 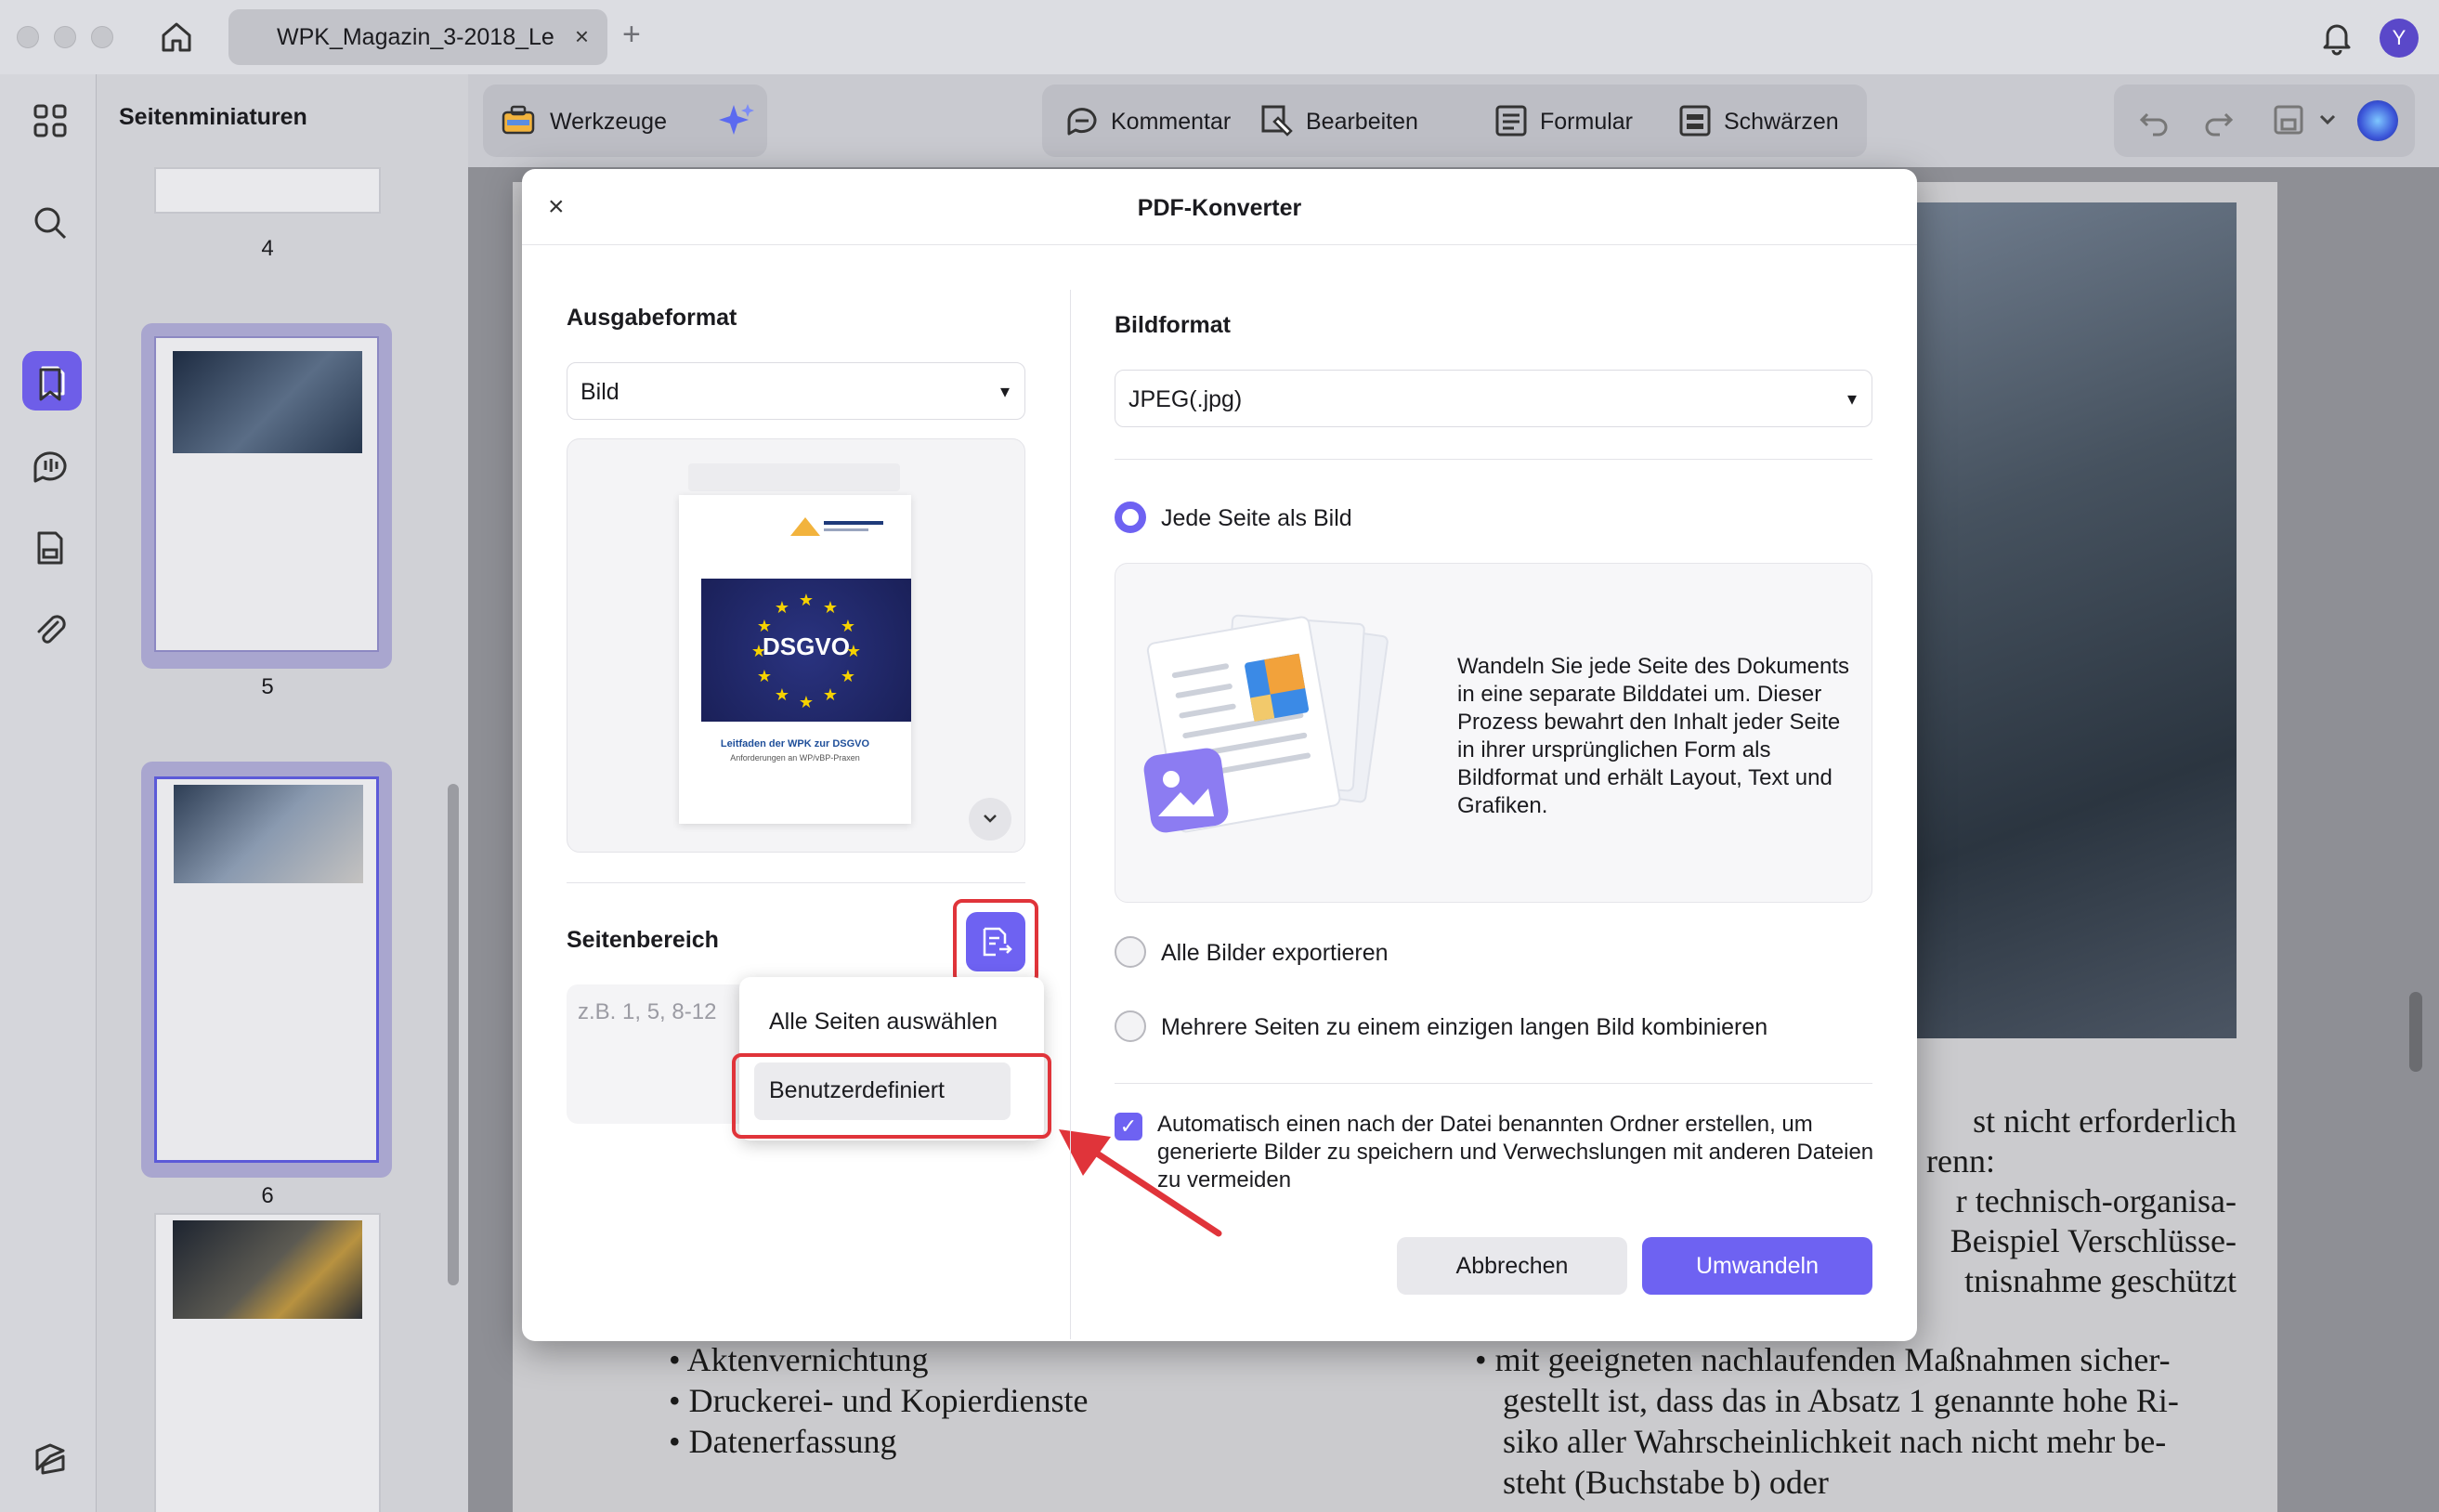 What do you see at coordinates (1219, 37) in the screenshot?
I see `title-bar: WPK_Magazin_3-2018_Le × + Y` at bounding box center [1219, 37].